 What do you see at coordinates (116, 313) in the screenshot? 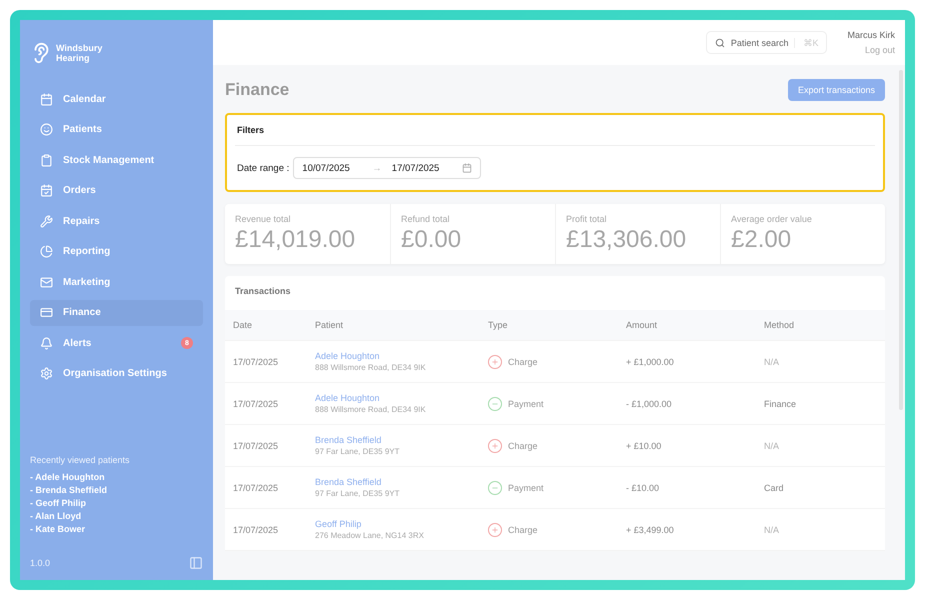
I see `nav-item: Finance` at bounding box center [116, 313].